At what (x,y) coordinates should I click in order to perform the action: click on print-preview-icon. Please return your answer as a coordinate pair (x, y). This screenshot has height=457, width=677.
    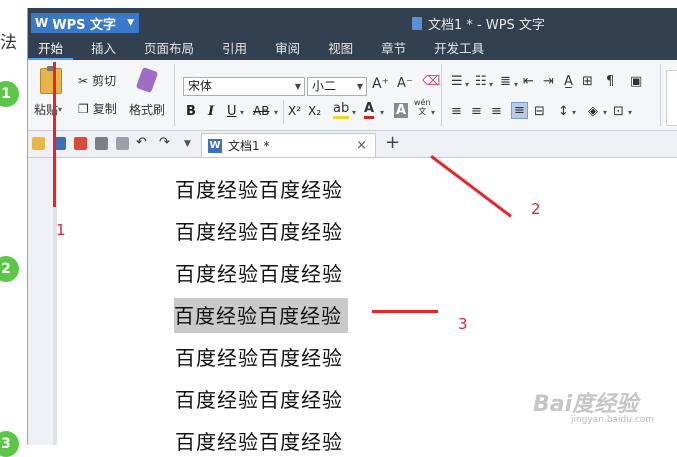
    Looking at the image, I should click on (122, 143).